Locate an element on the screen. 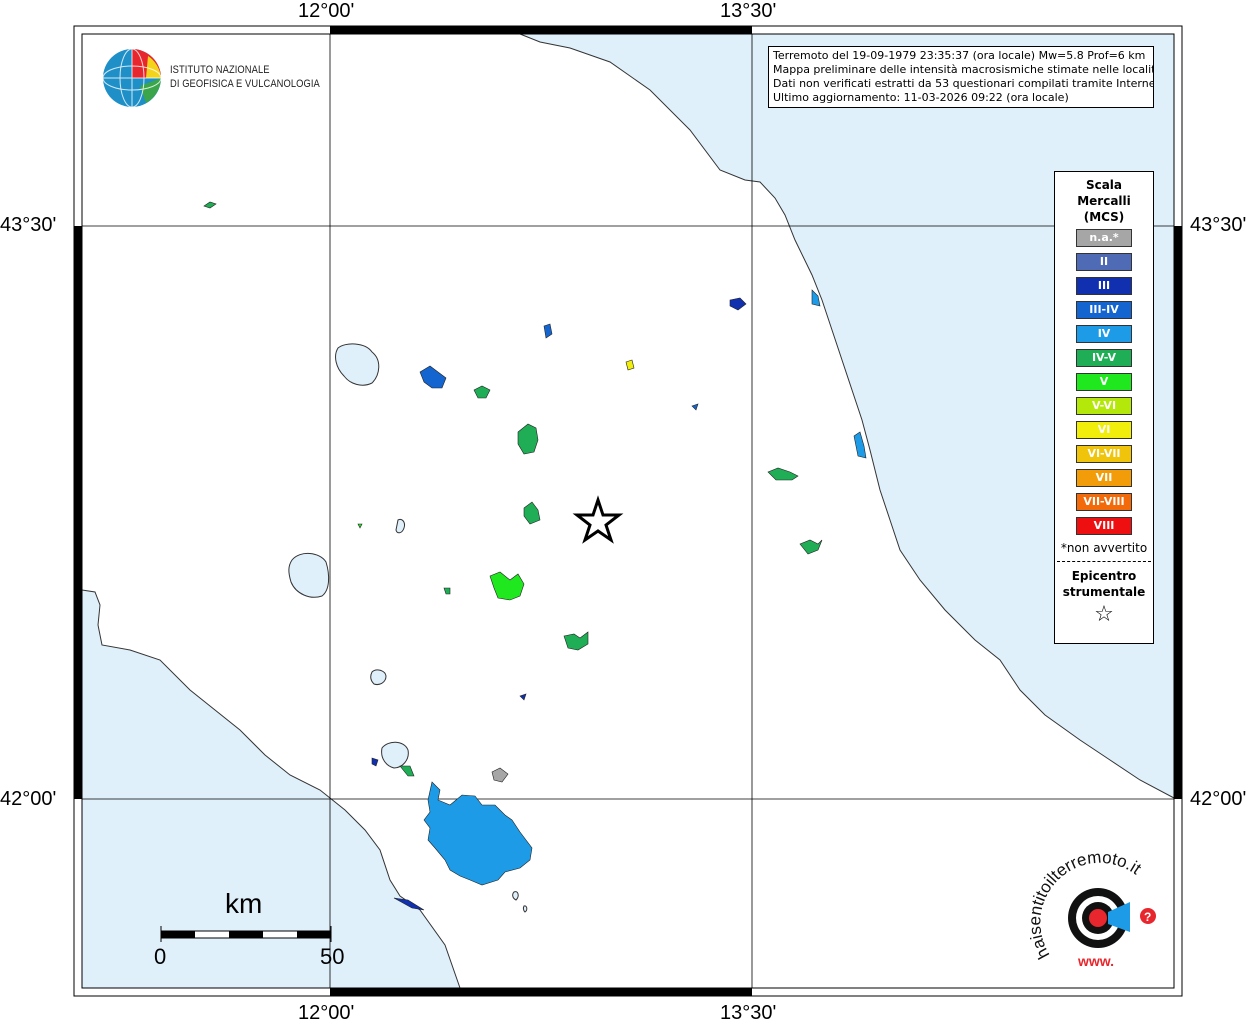  legend-item: VI is located at coordinates (1104, 430).